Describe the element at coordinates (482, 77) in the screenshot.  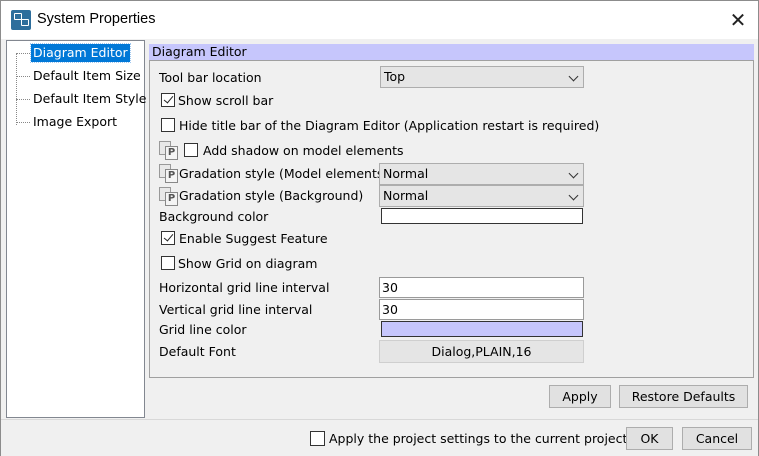
I see `toolbar-location-select: Top` at that location.